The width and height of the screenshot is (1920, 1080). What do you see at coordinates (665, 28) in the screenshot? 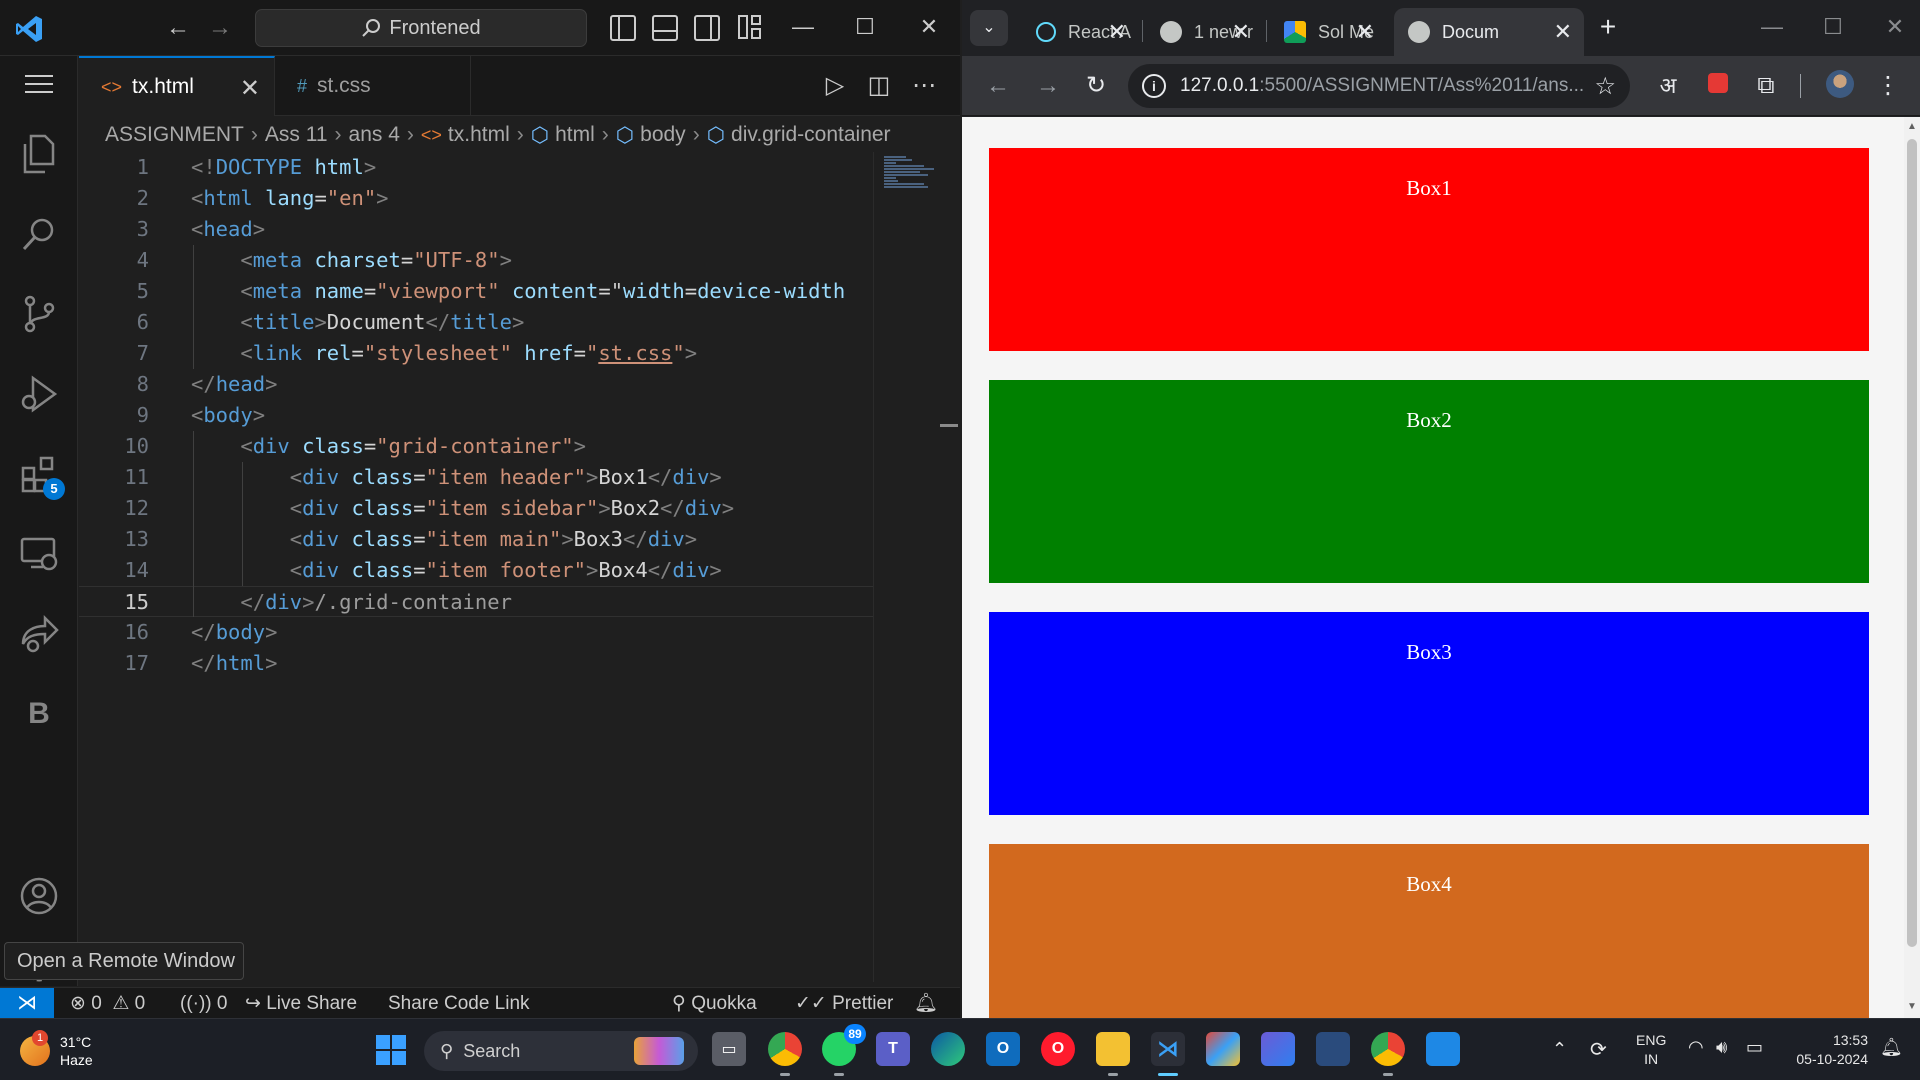
I see `toggle-panel-icon` at bounding box center [665, 28].